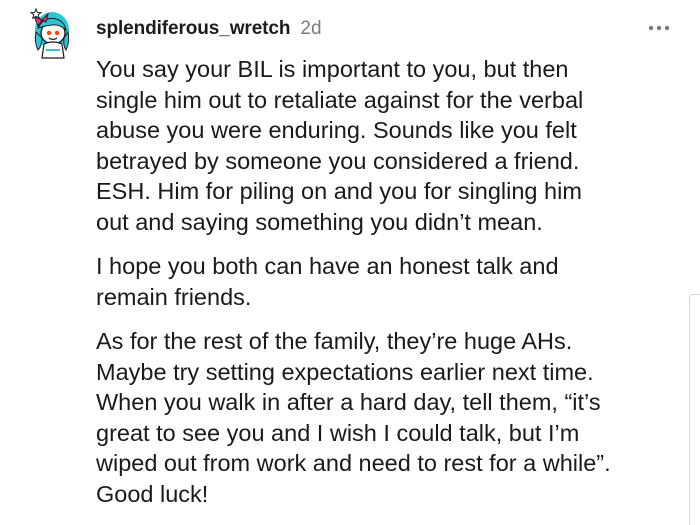 This screenshot has width=700, height=525. I want to click on avatar-eye-right, so click(57, 33).